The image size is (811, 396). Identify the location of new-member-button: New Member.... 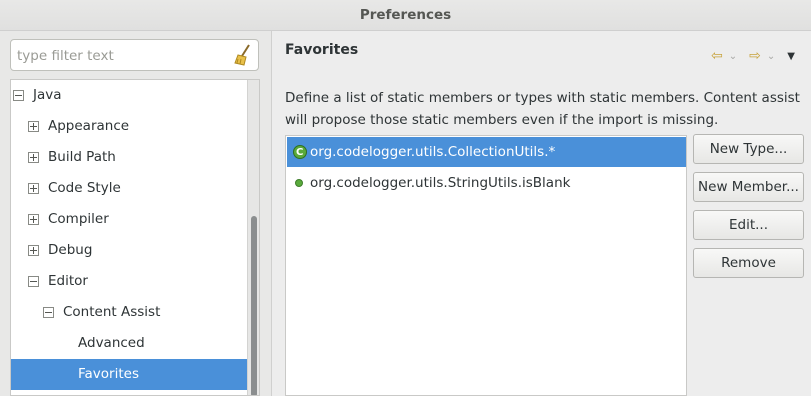
(748, 187).